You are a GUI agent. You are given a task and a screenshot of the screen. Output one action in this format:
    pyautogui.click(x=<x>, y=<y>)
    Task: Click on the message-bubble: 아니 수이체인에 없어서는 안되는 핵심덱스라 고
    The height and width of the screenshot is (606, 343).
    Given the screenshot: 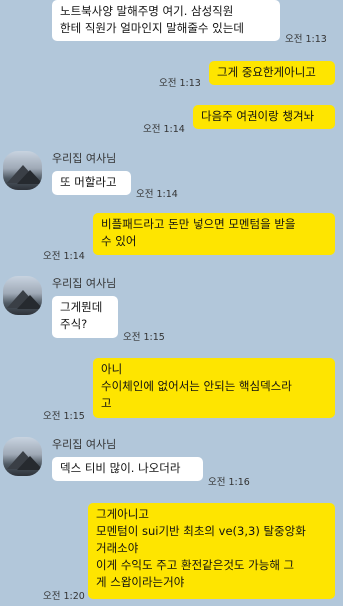 What is the action you would take?
    pyautogui.click(x=214, y=388)
    